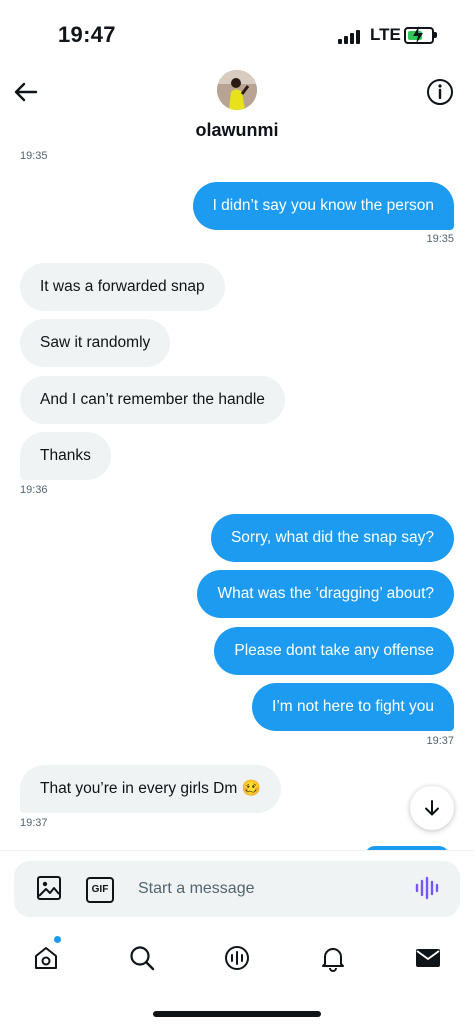 The height and width of the screenshot is (1026, 474). What do you see at coordinates (65, 456) in the screenshot?
I see `incoming-message: Thanks` at bounding box center [65, 456].